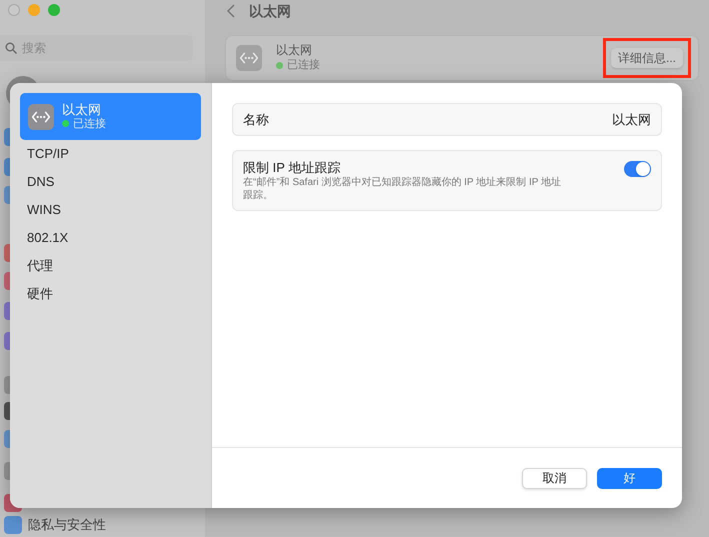 The image size is (709, 537). Describe the element at coordinates (292, 168) in the screenshot. I see `tracking-label: 限制 IP 地址跟踪` at that location.